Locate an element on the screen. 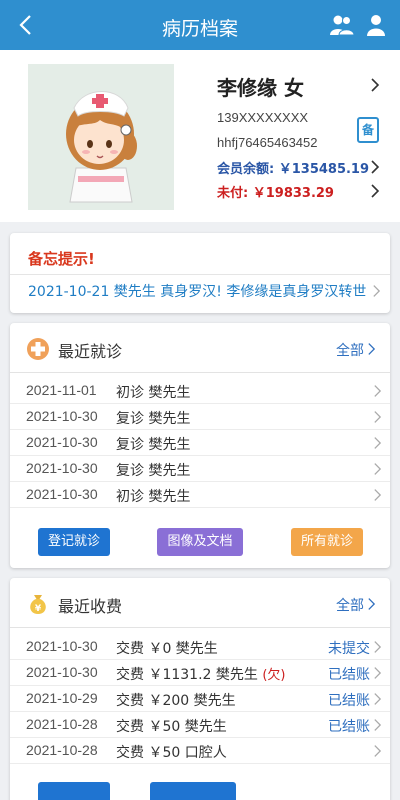  memo-card: 备忘提示! 2021-10-21 樊先生 真身罗汉! 李修缘是真身罗汉转世 is located at coordinates (200, 273).